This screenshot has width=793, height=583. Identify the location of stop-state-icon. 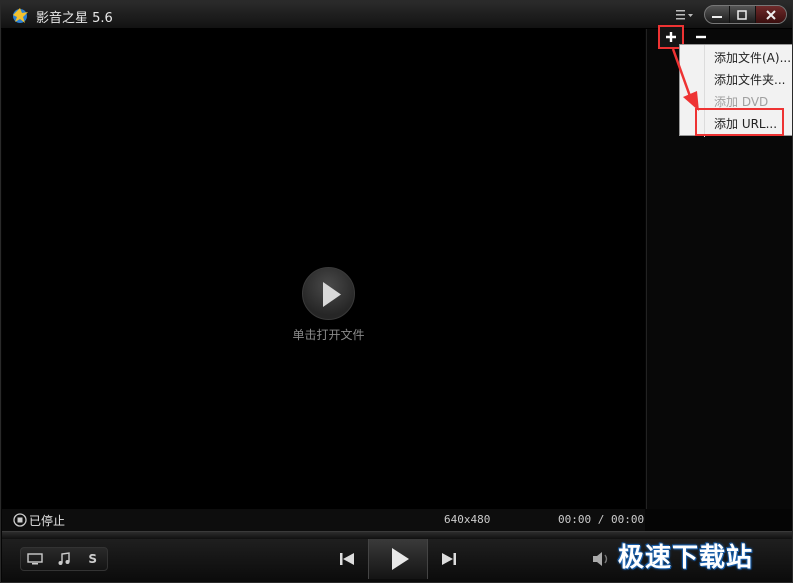
(20, 520).